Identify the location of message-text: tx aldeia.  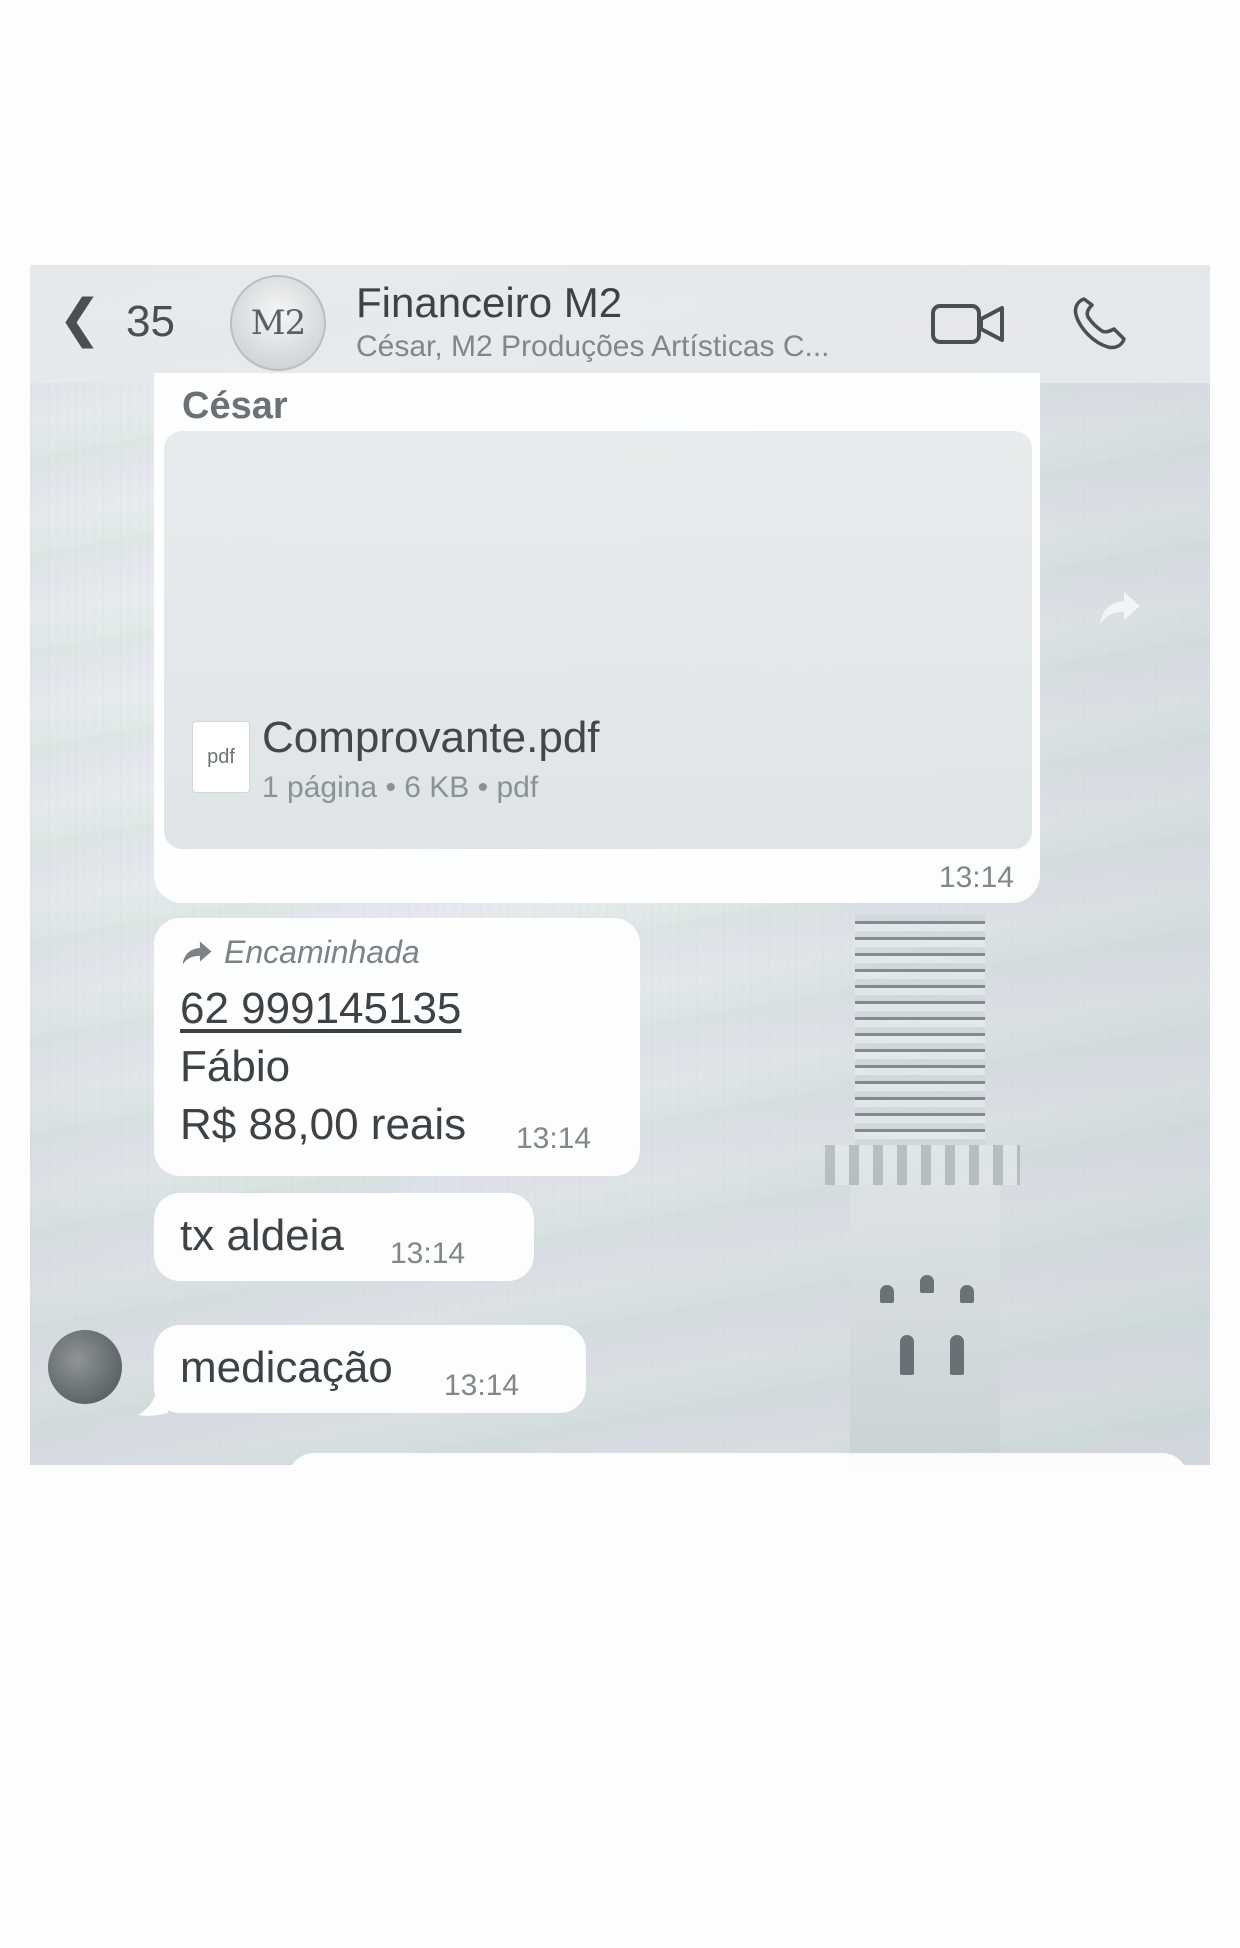
(262, 1235).